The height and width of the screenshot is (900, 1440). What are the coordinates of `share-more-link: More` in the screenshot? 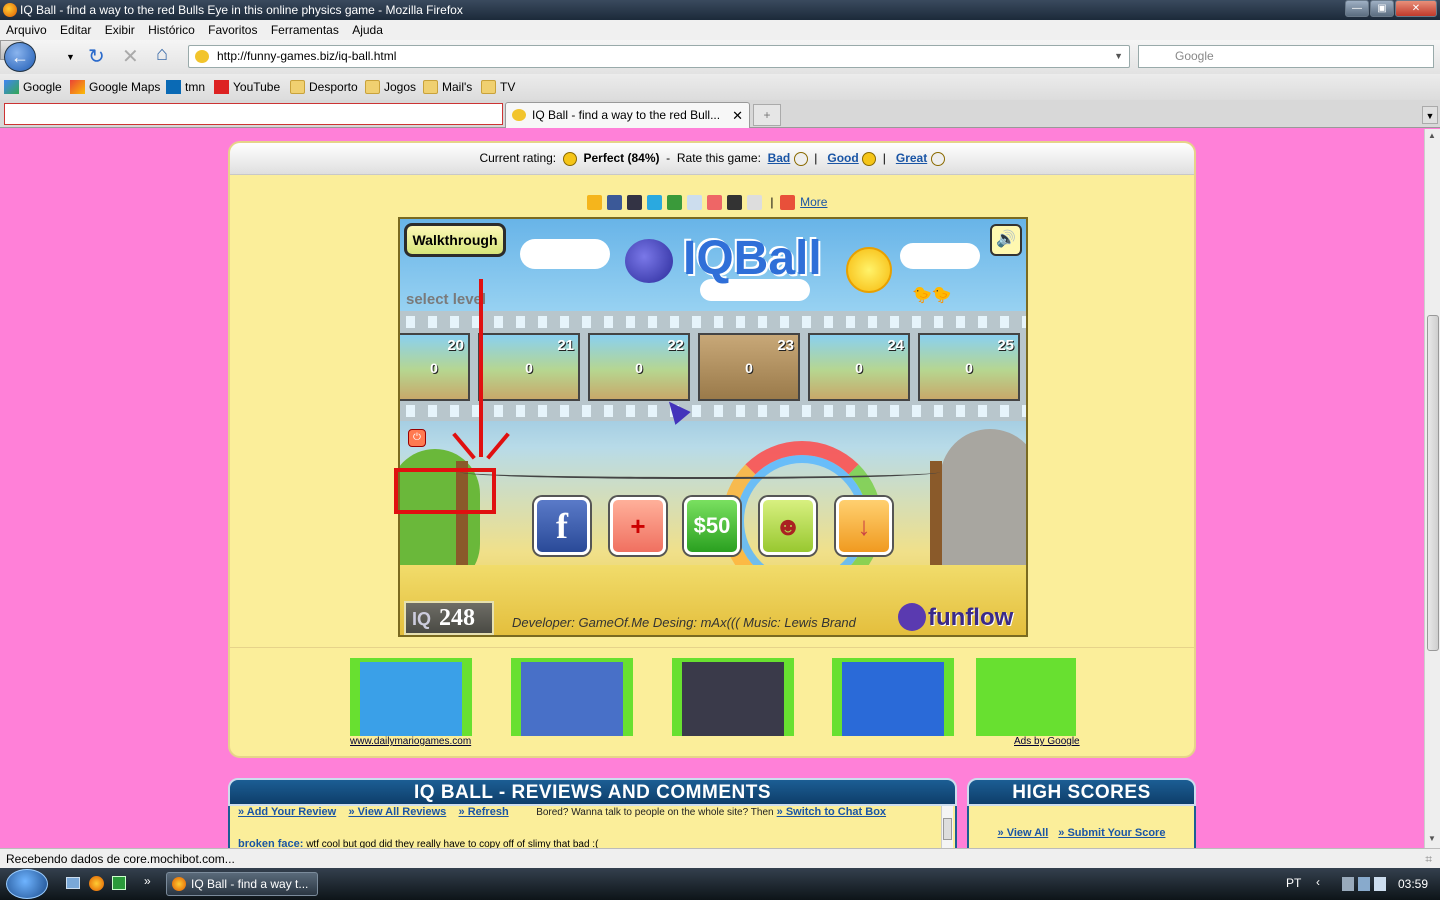 It's located at (813, 202).